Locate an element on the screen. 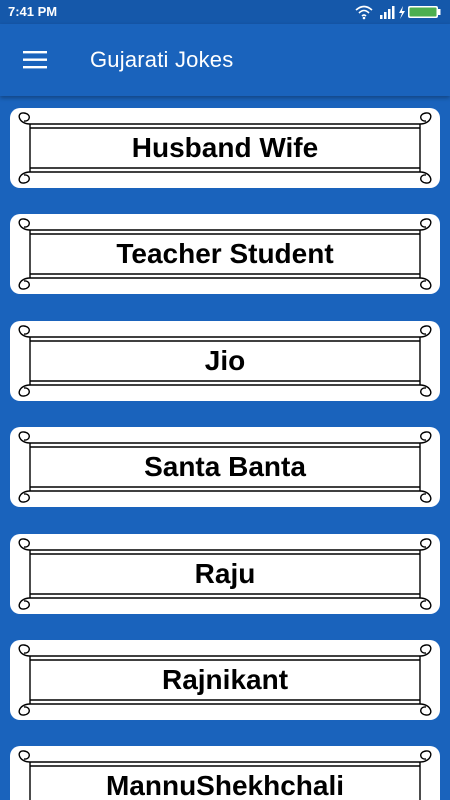 The height and width of the screenshot is (800, 450). category-card-mannushekhchali: MannuShekhchali is located at coordinates (225, 773).